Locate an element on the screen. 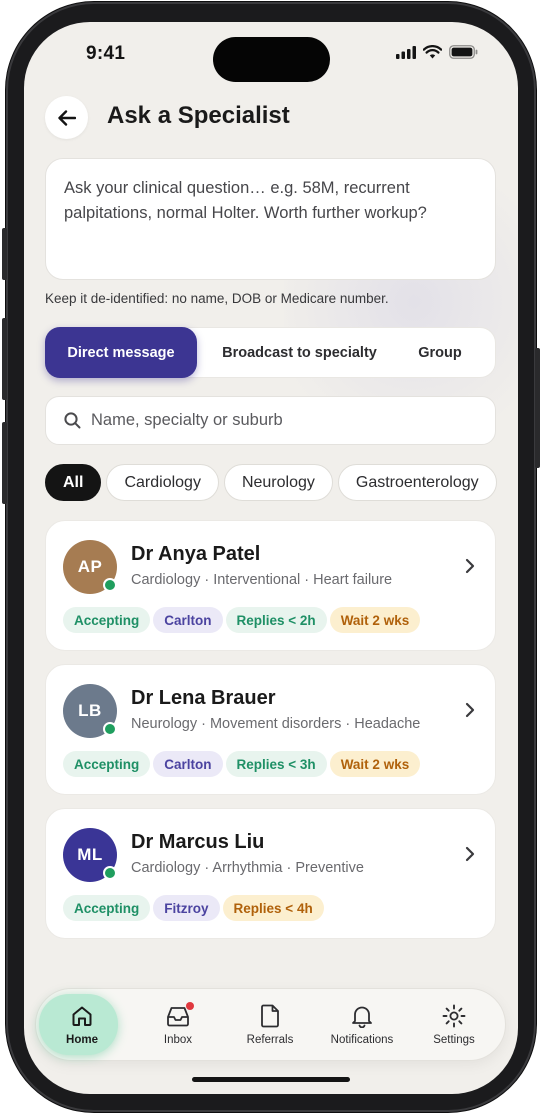 This screenshot has width=542, height=1116. tag-reply-time: Replies < 4h is located at coordinates (273, 908).